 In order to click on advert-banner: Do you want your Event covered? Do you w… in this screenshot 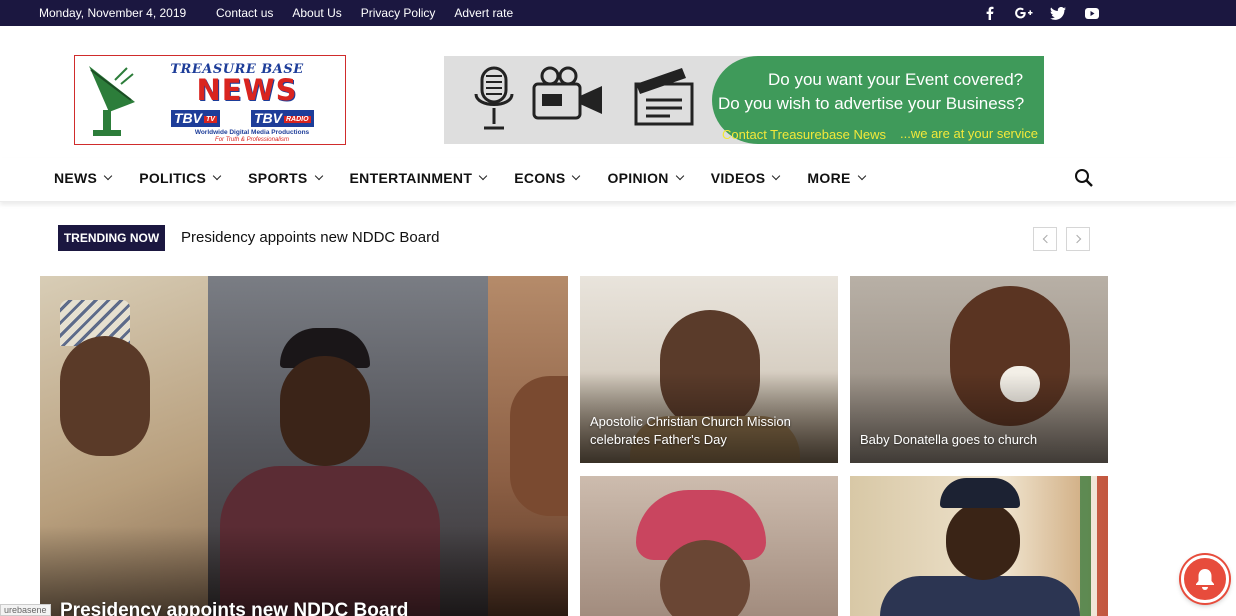, I will do `click(744, 100)`.